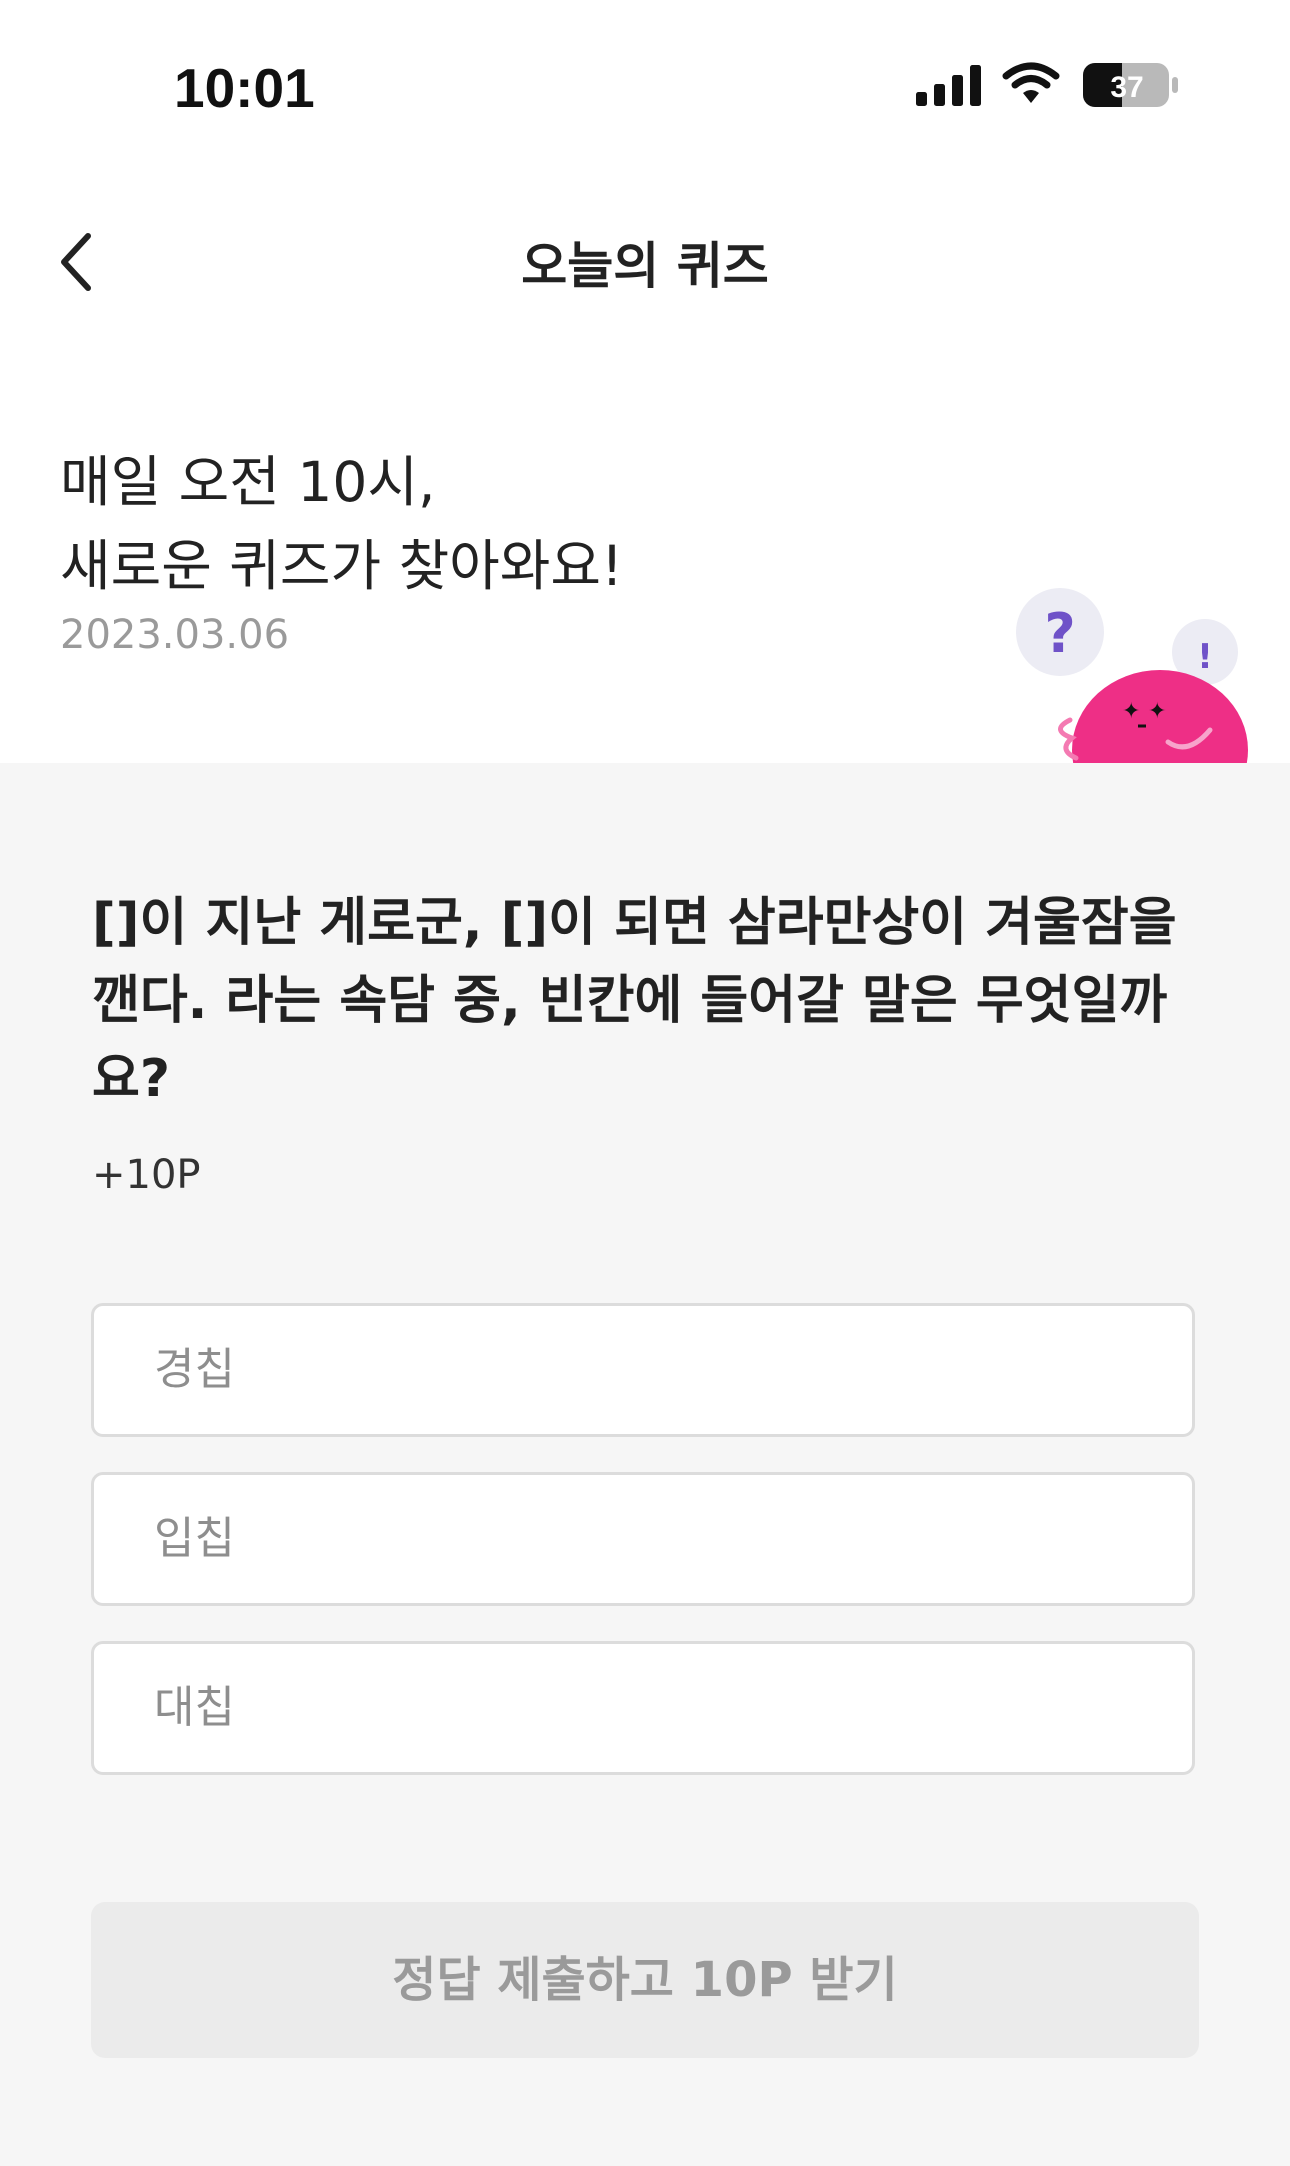 The width and height of the screenshot is (1290, 2166). Describe the element at coordinates (244, 88) in the screenshot. I see `status-bar-time: 10:01` at that location.